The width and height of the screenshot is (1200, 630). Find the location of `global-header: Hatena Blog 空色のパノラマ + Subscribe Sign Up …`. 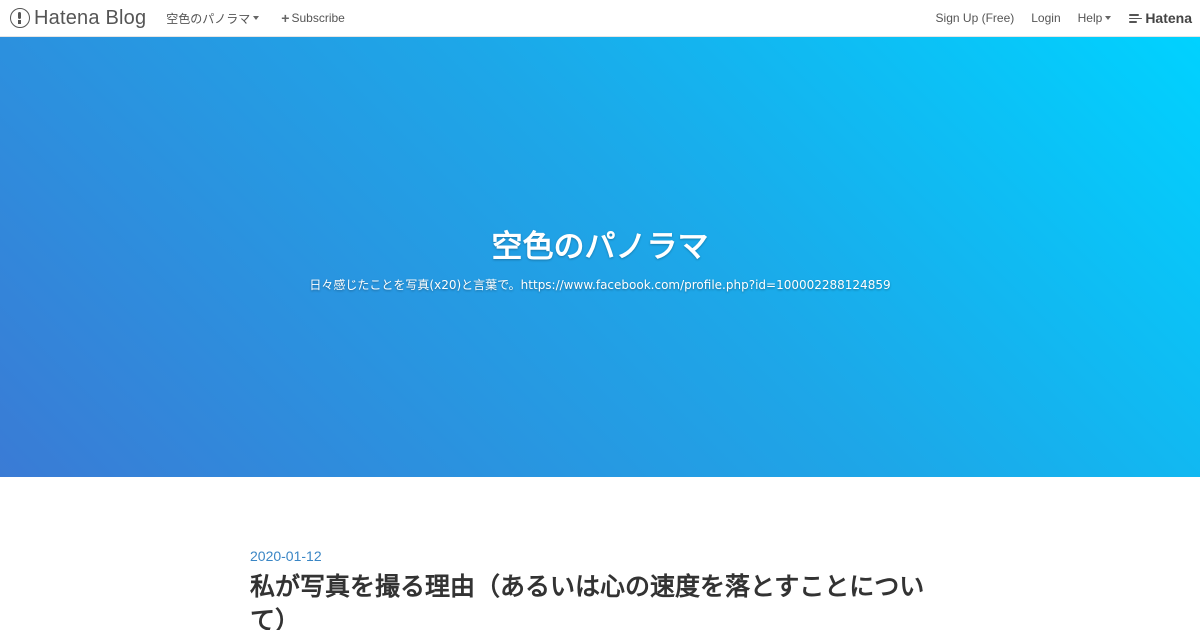

global-header: Hatena Blog 空色のパノラマ + Subscribe Sign Up … is located at coordinates (600, 18).